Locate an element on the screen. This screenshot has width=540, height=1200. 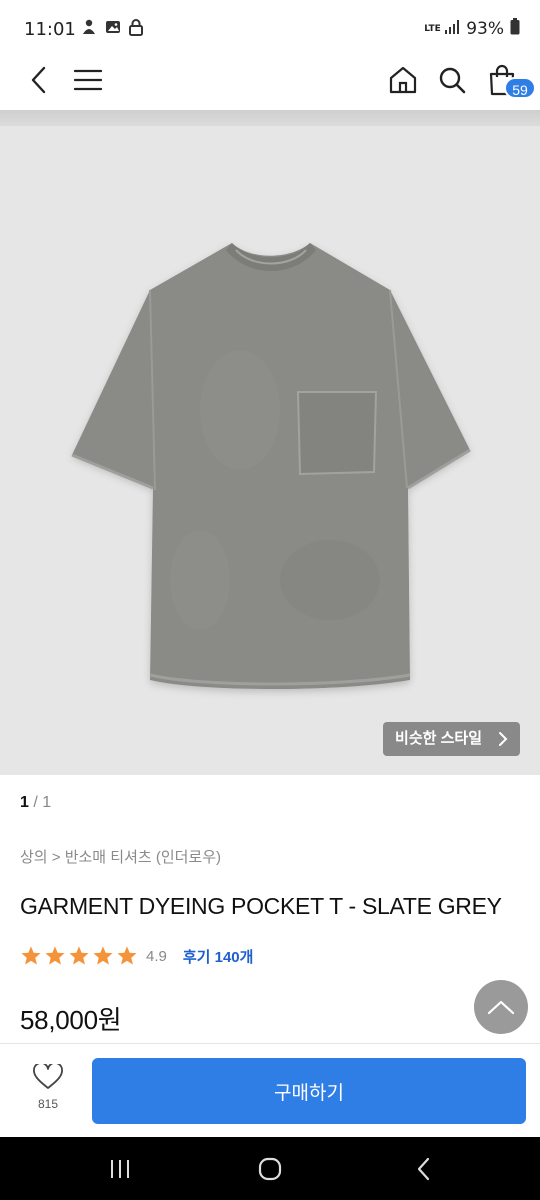
chevron-right-icon is located at coordinates (503, 745).